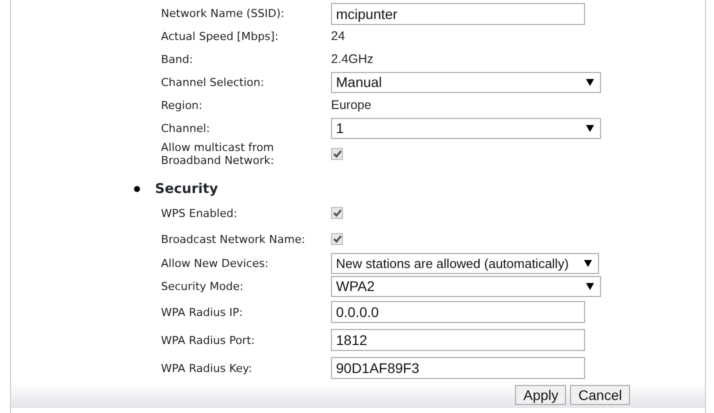 The image size is (714, 413). I want to click on section-heading: Security, so click(186, 189).